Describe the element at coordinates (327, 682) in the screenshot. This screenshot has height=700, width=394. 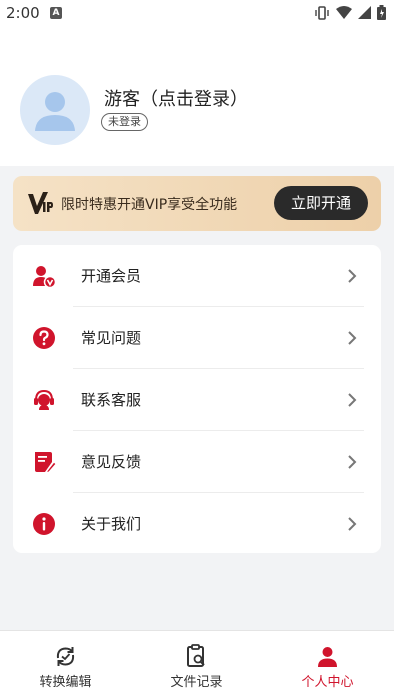
I see `tab-label-personal-center: 个人中心` at that location.